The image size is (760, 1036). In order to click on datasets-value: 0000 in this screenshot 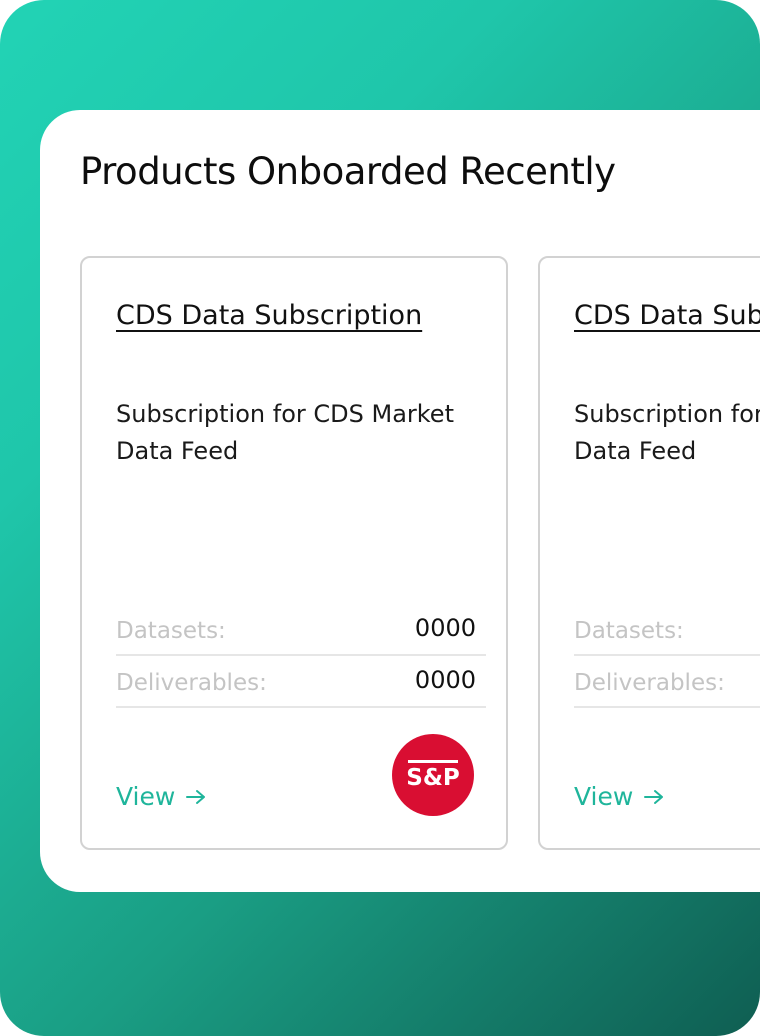, I will do `click(445, 628)`.